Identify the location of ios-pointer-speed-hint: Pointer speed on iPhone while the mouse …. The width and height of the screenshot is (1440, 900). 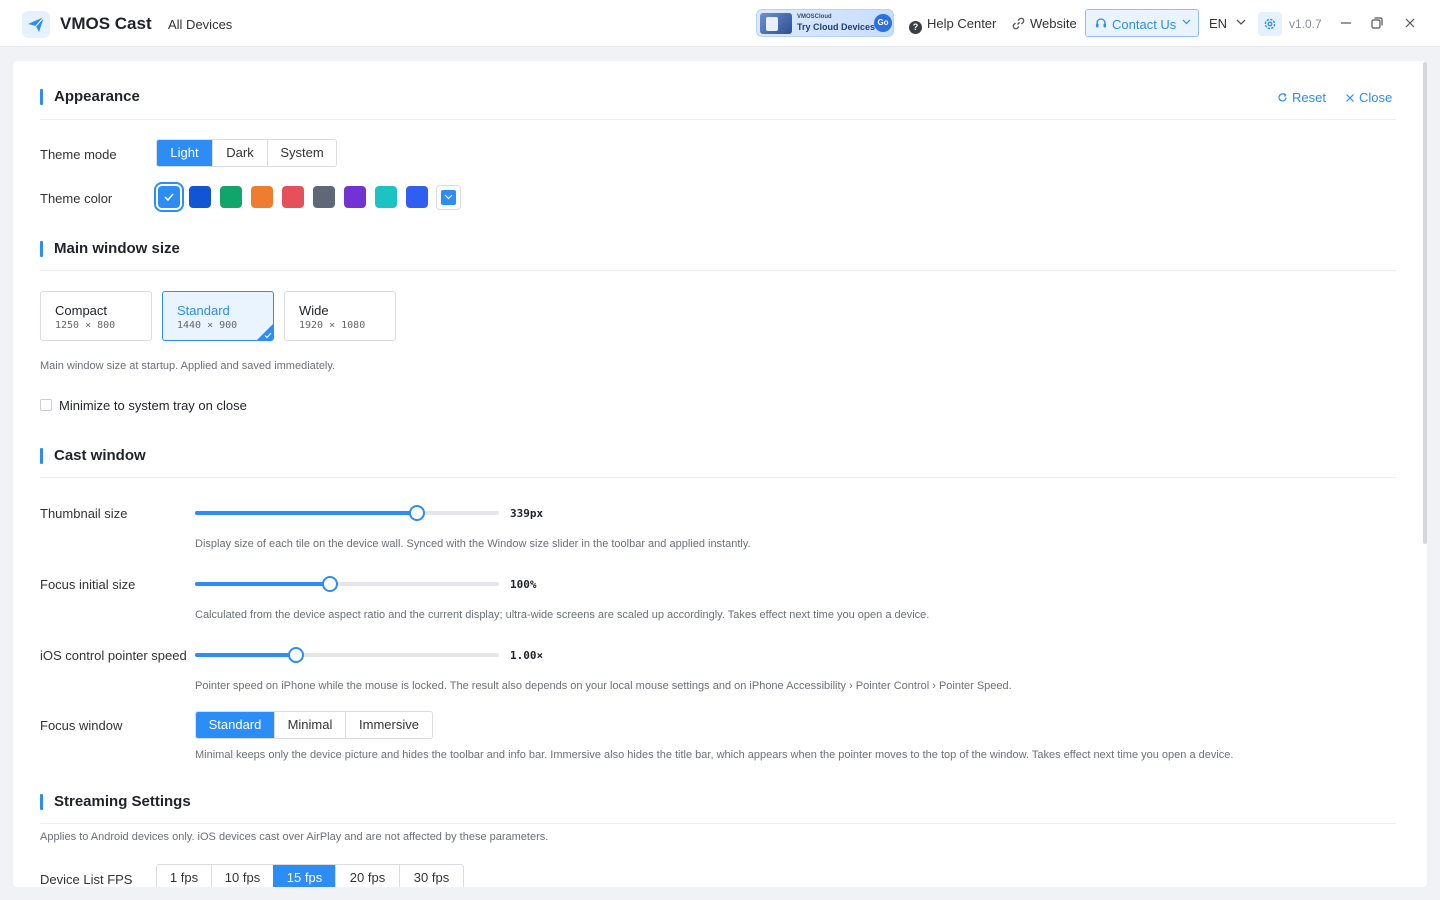
(603, 686).